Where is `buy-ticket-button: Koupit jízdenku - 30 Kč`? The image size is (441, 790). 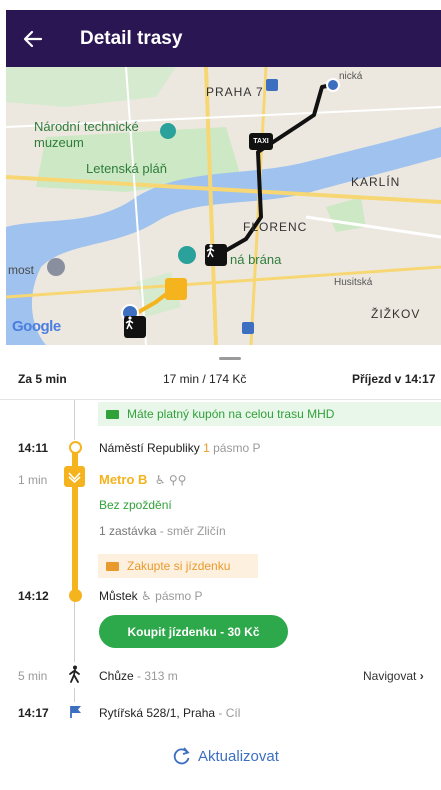
buy-ticket-button: Koupit jízdenku - 30 Kč is located at coordinates (193, 631).